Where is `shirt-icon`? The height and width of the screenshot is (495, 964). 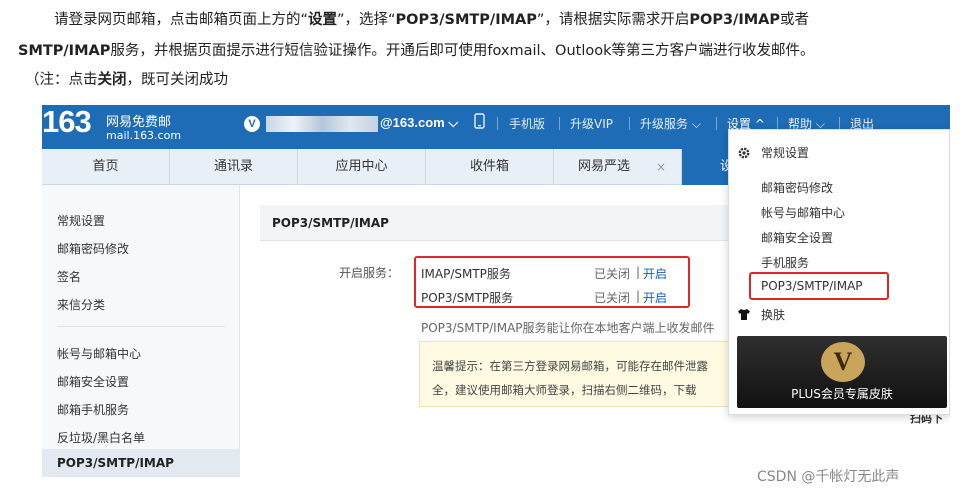
shirt-icon is located at coordinates (744, 315).